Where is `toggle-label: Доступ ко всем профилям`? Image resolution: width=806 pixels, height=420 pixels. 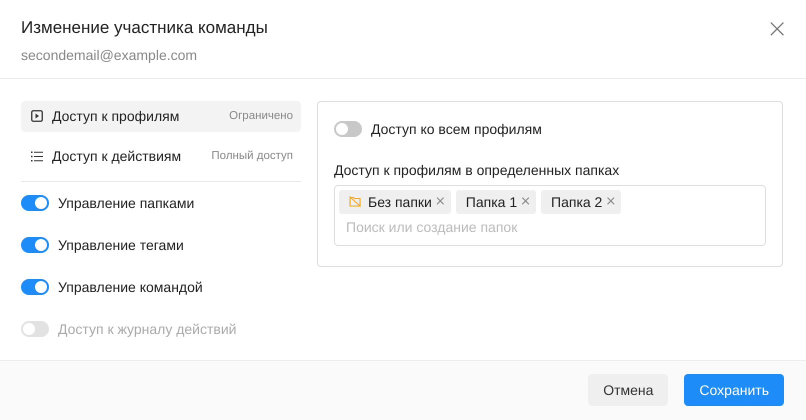
toggle-label: Доступ ко всем профилям is located at coordinates (456, 128).